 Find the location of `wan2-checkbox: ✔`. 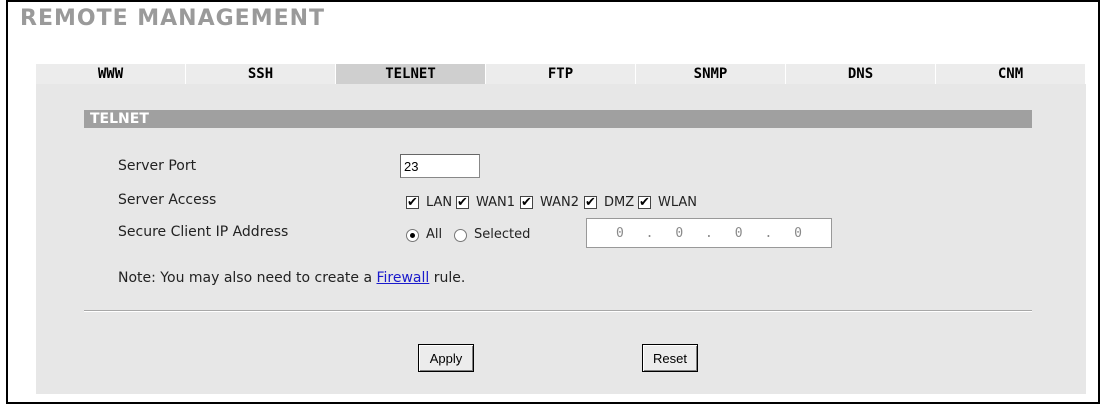

wan2-checkbox: ✔ is located at coordinates (526, 202).